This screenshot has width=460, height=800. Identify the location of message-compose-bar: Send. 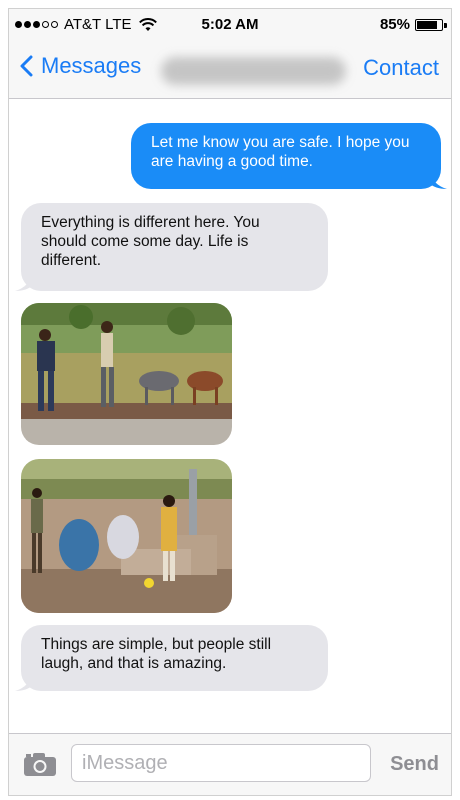
(230, 764).